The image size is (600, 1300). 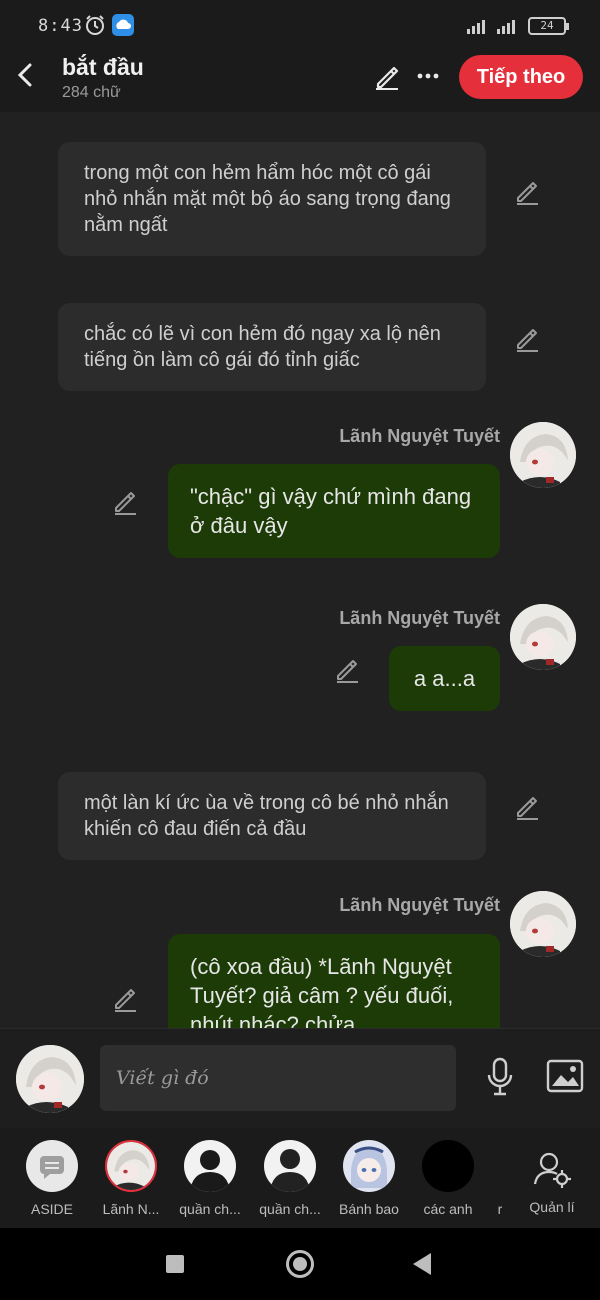 I want to click on speech-bubble: a a...a, so click(x=444, y=678).